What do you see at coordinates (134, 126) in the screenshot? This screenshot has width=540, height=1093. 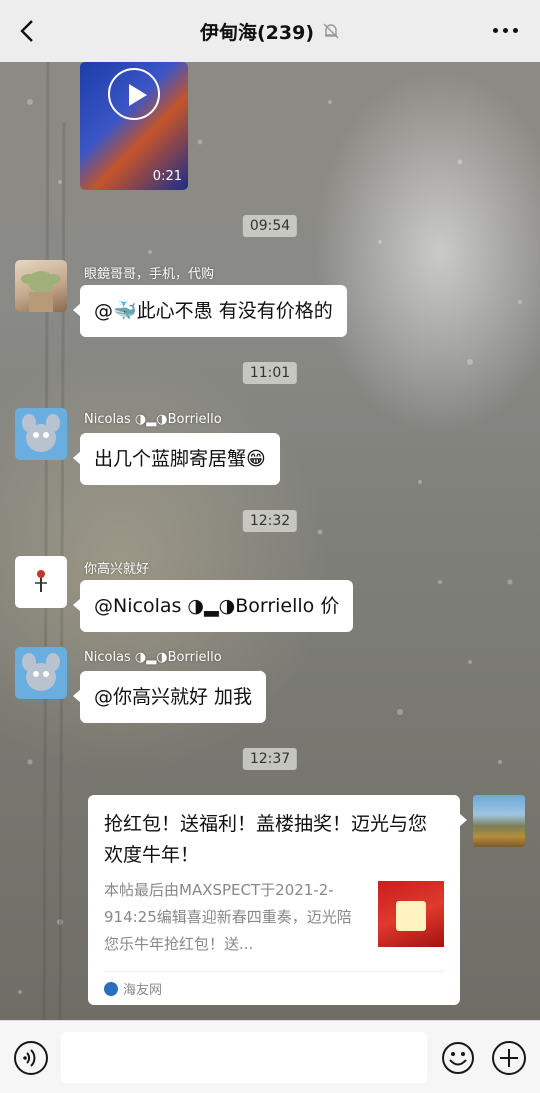 I see `video-message: 0:21` at bounding box center [134, 126].